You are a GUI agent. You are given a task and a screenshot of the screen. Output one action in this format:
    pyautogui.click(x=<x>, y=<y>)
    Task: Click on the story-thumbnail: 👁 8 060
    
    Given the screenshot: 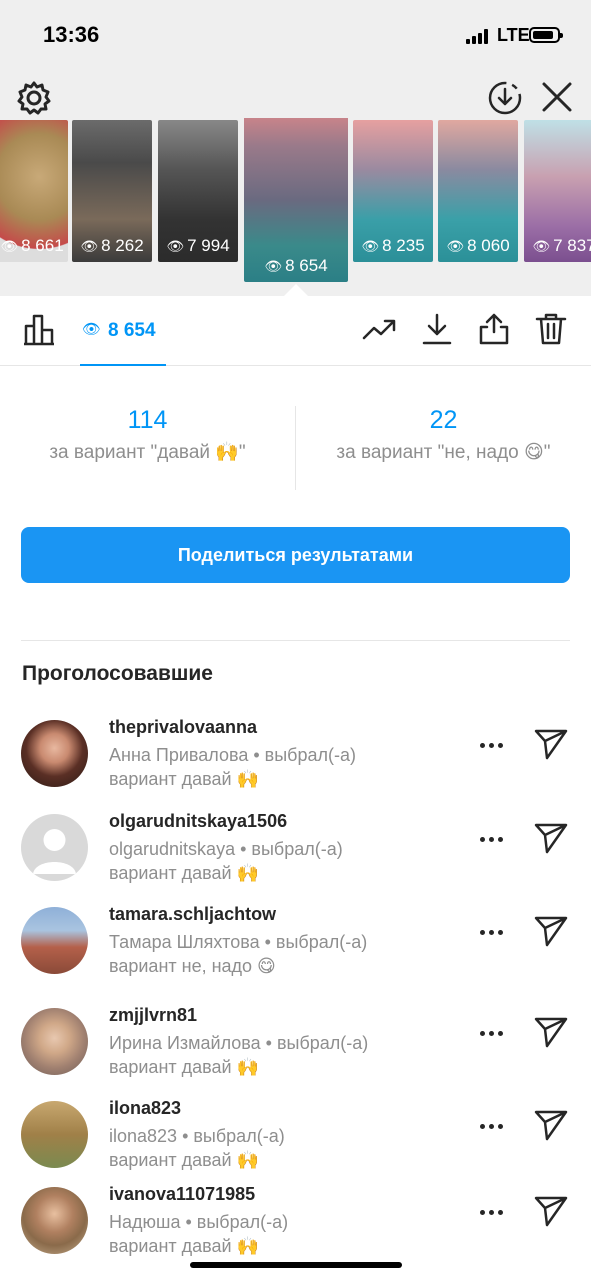 What is the action you would take?
    pyautogui.click(x=478, y=191)
    